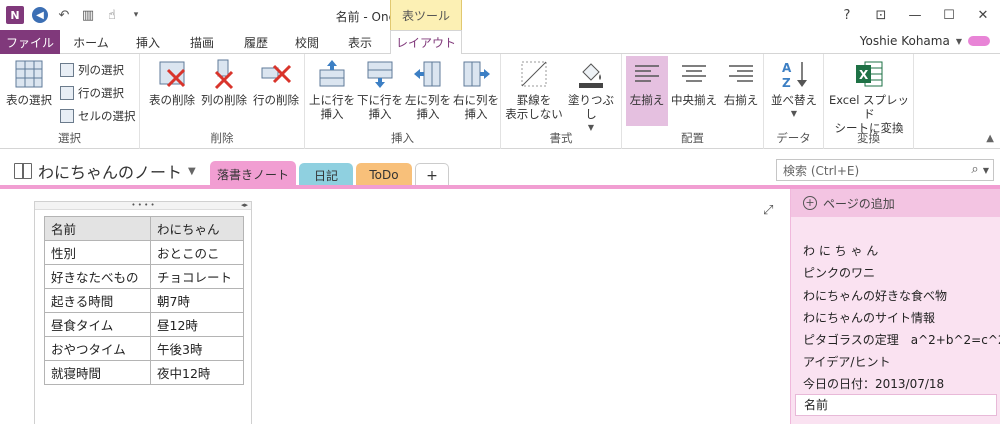 This screenshot has height=424, width=1000. What do you see at coordinates (949, 15) in the screenshot?
I see `maximize-button: ☐` at bounding box center [949, 15].